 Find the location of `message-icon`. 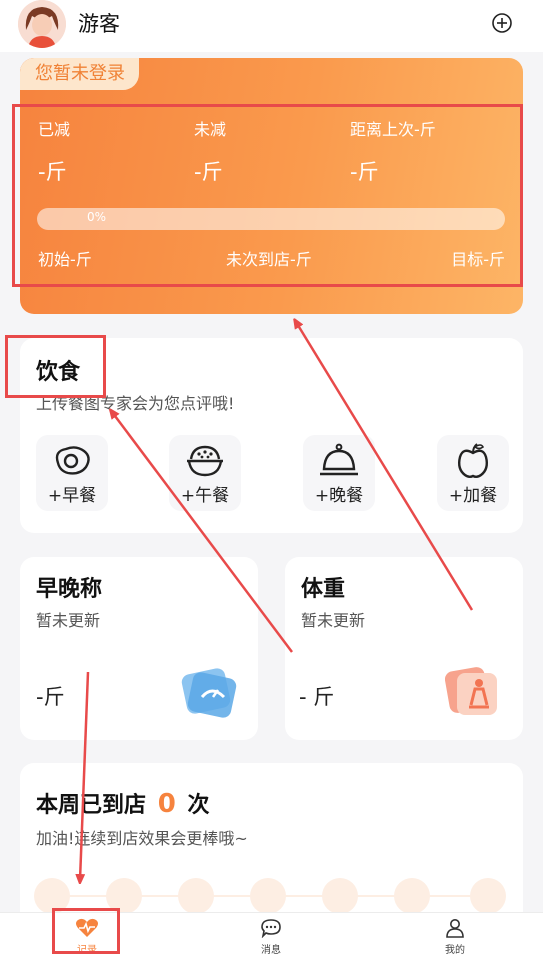

message-icon is located at coordinates (271, 928).